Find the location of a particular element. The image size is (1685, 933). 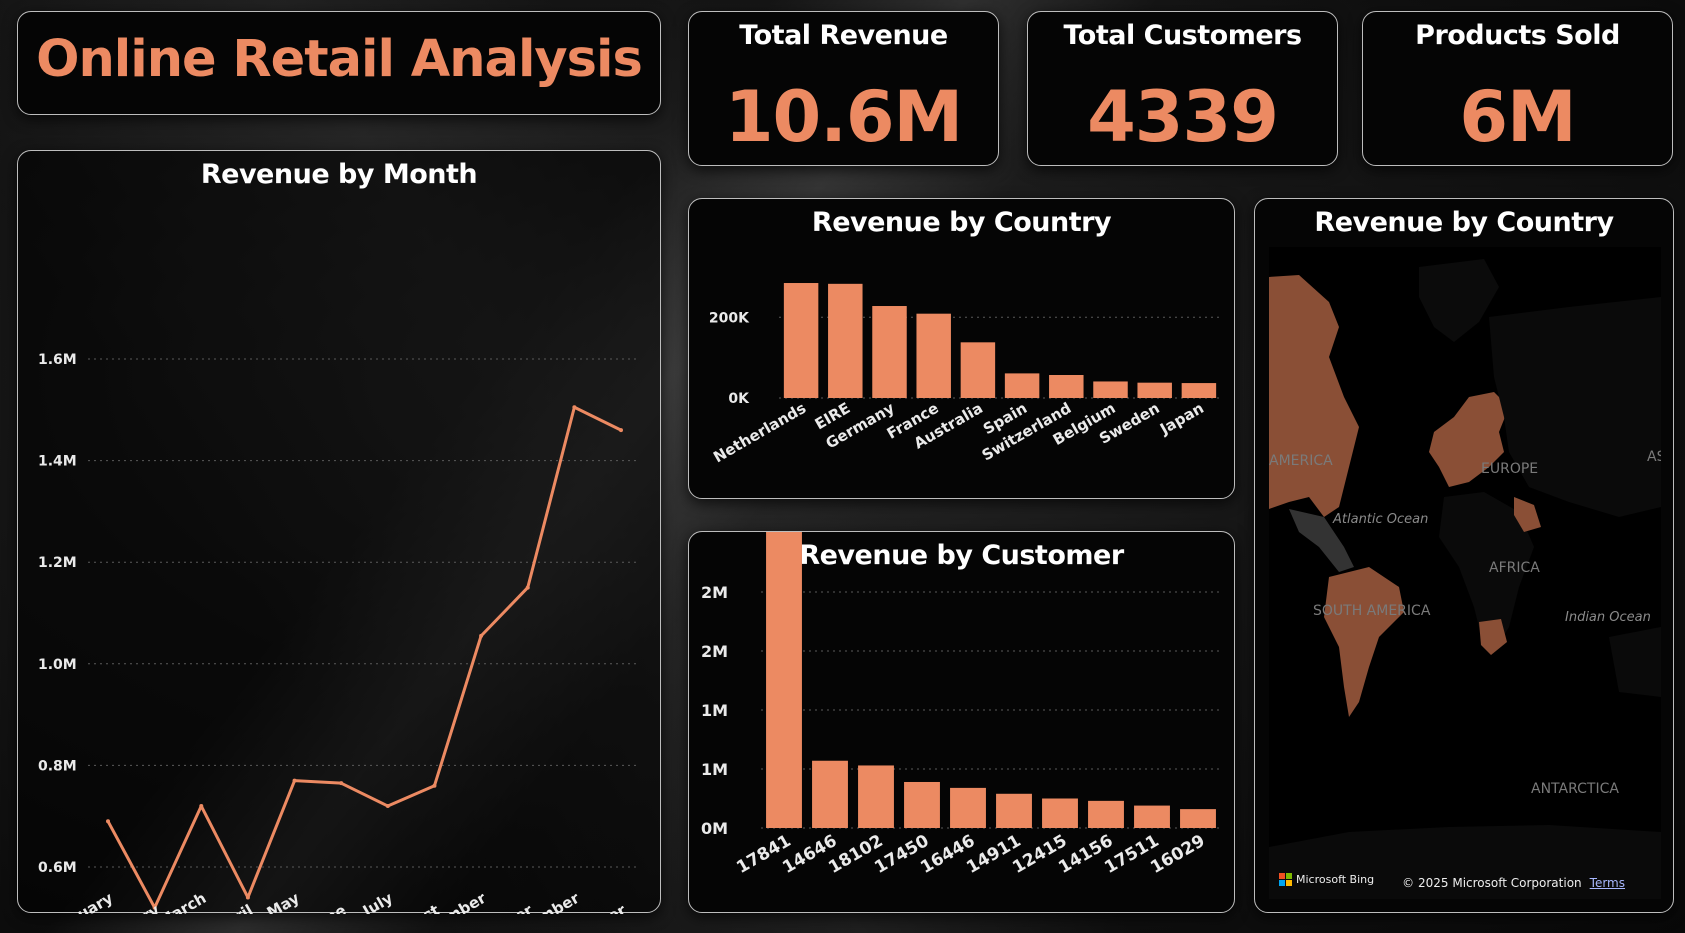

y-tick-label: 0.8M is located at coordinates (57, 766).